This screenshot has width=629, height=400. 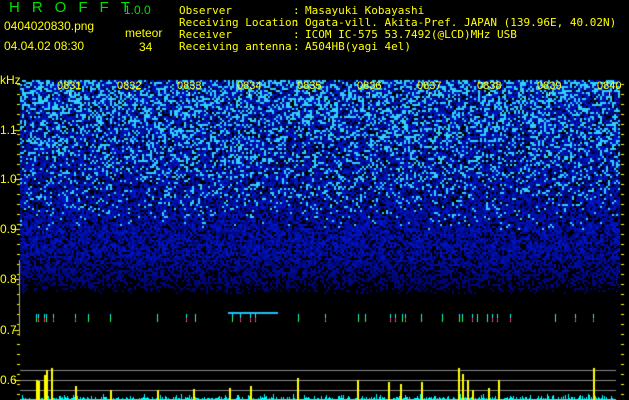 What do you see at coordinates (296, 46) in the screenshot?
I see `sep: :` at bounding box center [296, 46].